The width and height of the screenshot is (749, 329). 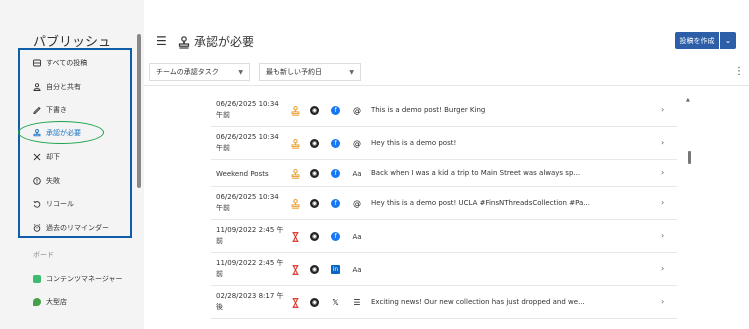 I want to click on post-row: 11/09/2022 2:45 午前 ◉ f Aa ›, so click(x=444, y=236).